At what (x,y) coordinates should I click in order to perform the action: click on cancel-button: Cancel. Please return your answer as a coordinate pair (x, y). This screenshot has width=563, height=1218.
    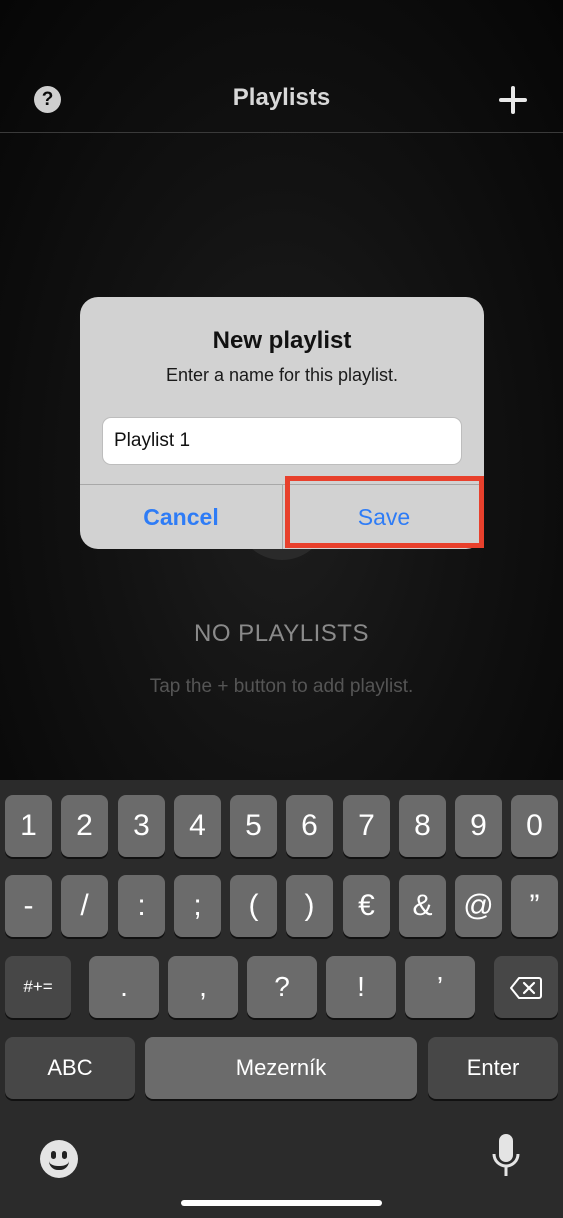
    Looking at the image, I should click on (181, 517).